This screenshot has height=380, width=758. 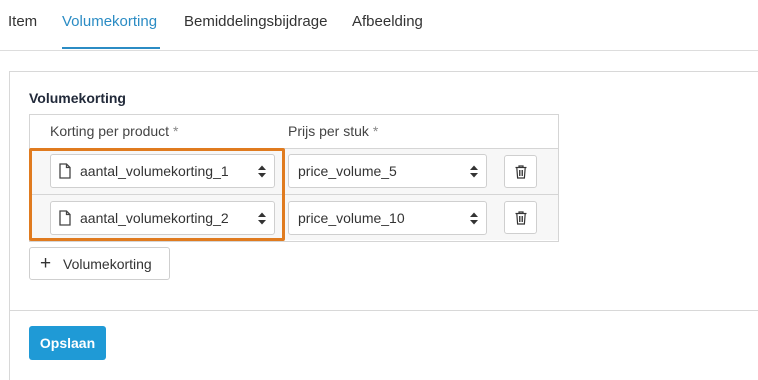 What do you see at coordinates (154, 171) in the screenshot?
I see `select-value: aantal_volumekorting_1` at bounding box center [154, 171].